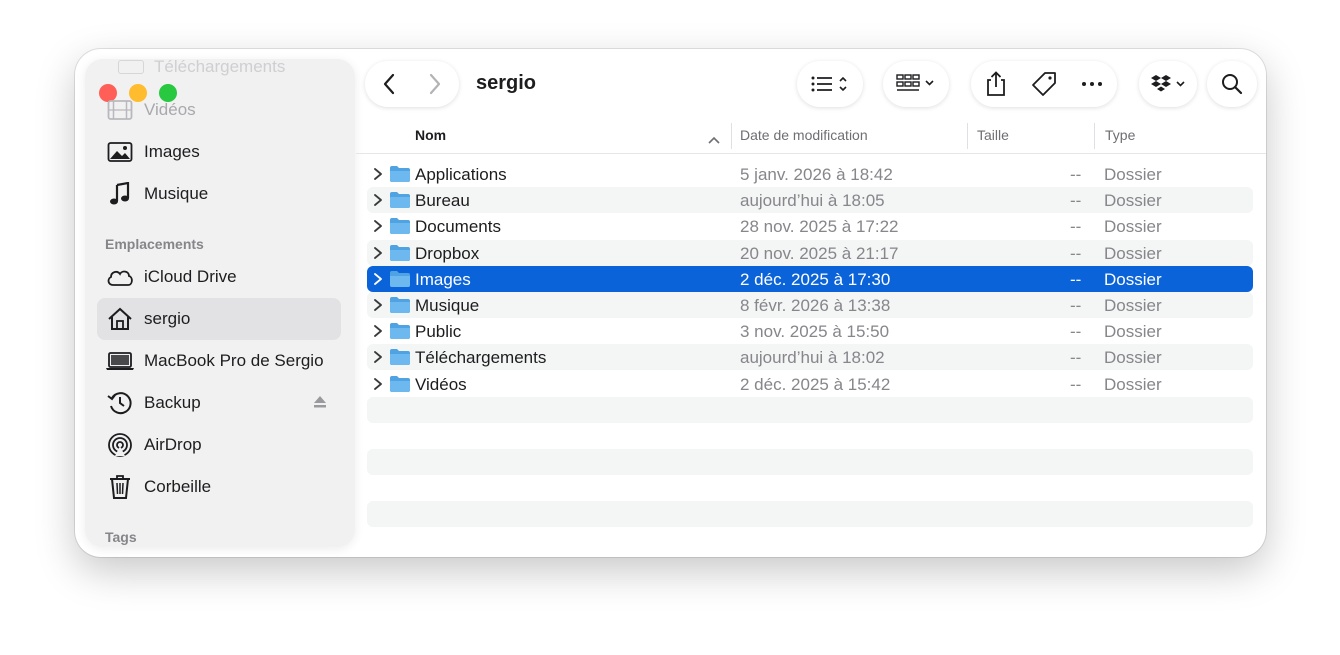  Describe the element at coordinates (120, 403) in the screenshot. I see `time-machine-icon` at that location.